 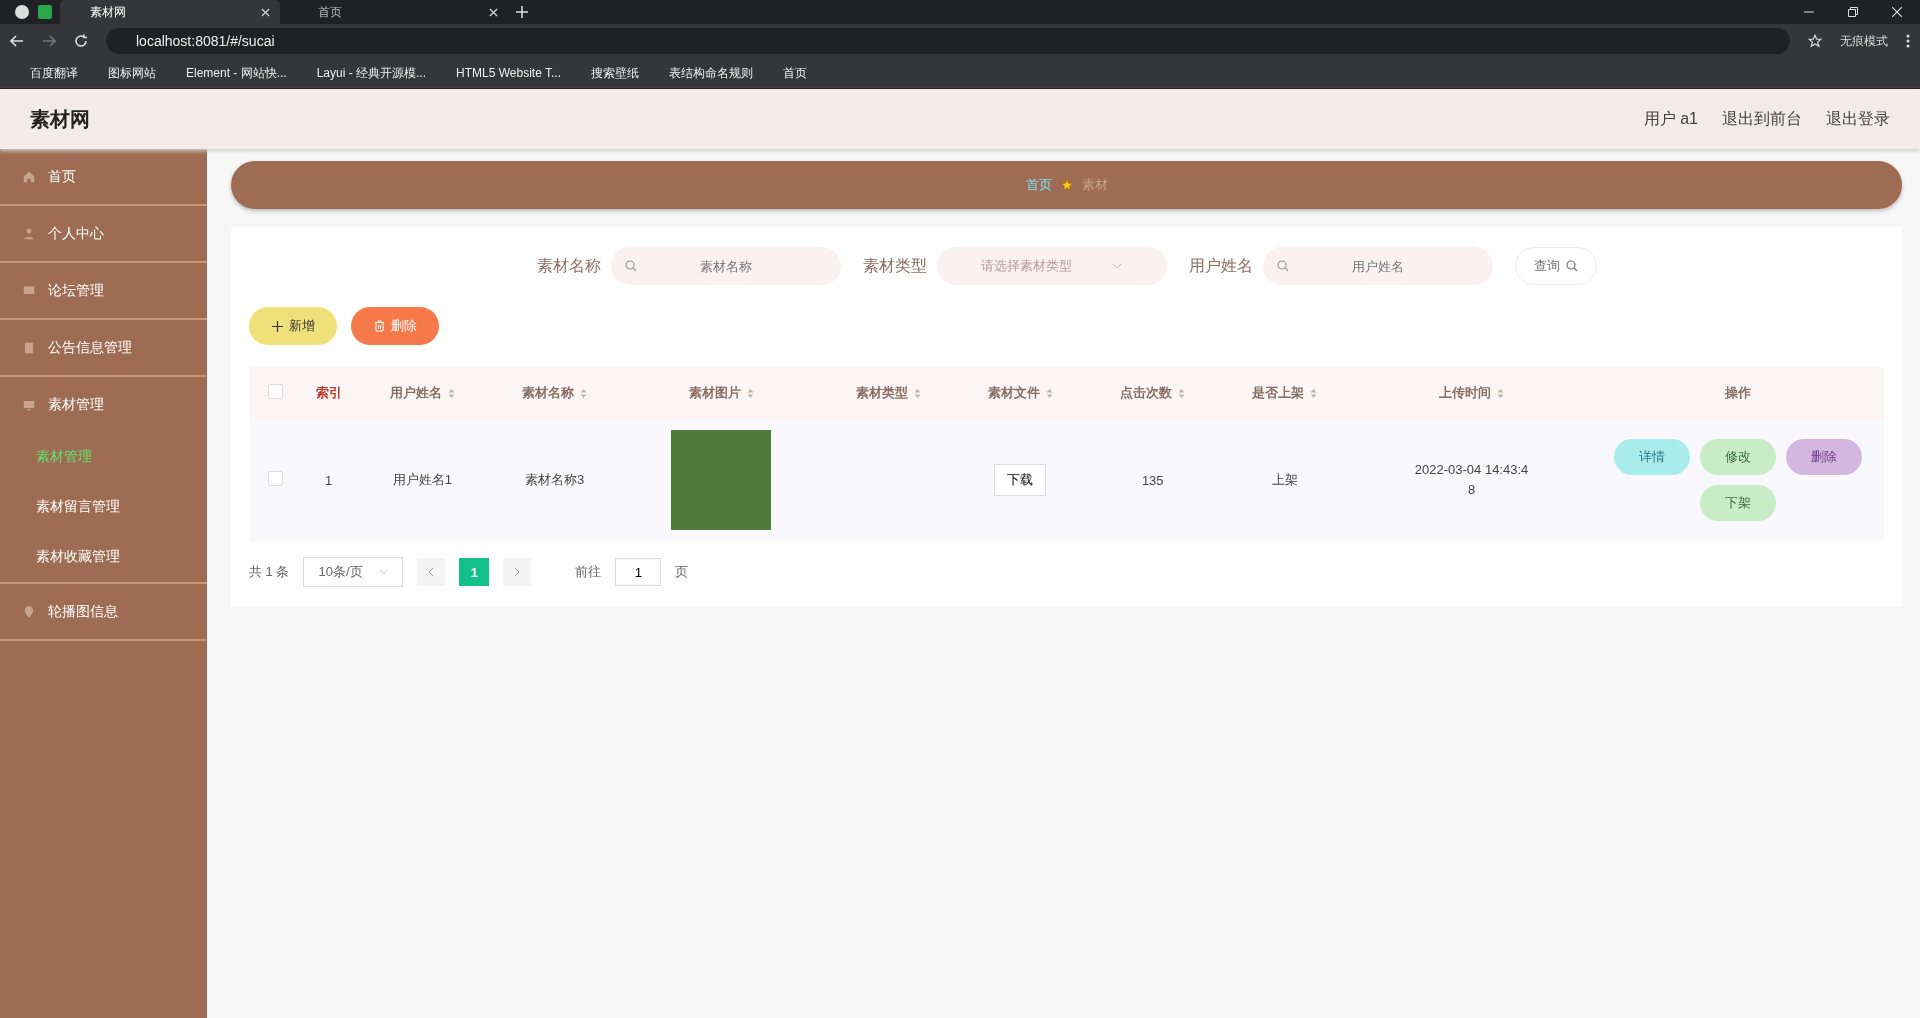 What do you see at coordinates (29, 611) in the screenshot?
I see `pin-icon` at bounding box center [29, 611].